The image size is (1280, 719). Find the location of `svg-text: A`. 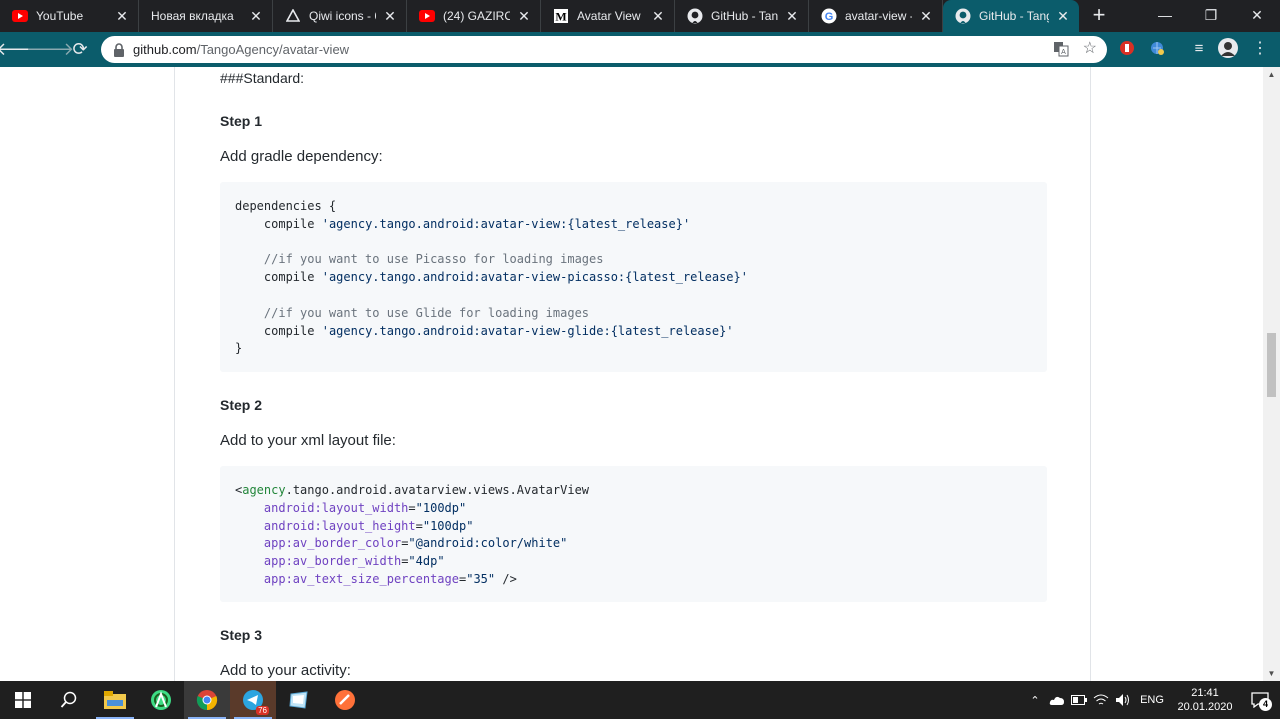

svg-text: A is located at coordinates (1063, 52).